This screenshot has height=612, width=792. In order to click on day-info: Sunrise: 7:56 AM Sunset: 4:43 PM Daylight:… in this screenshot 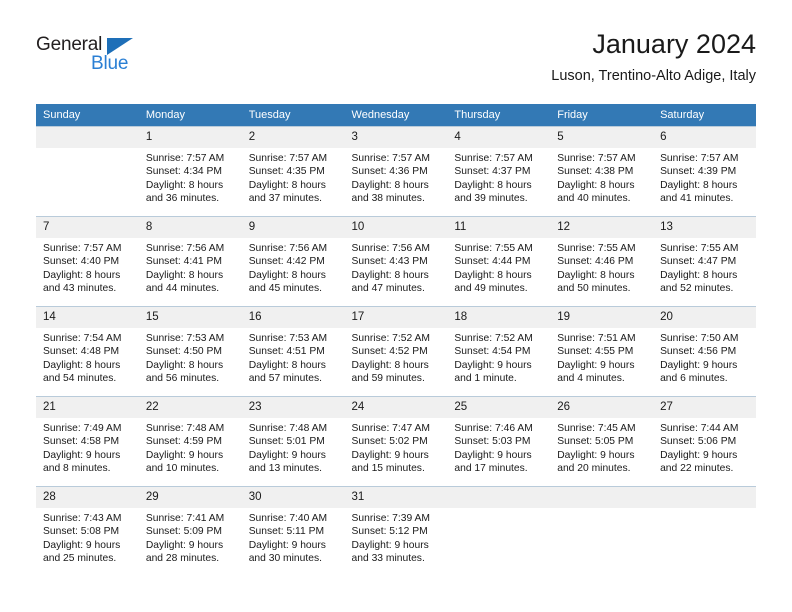, I will do `click(396, 267)`.